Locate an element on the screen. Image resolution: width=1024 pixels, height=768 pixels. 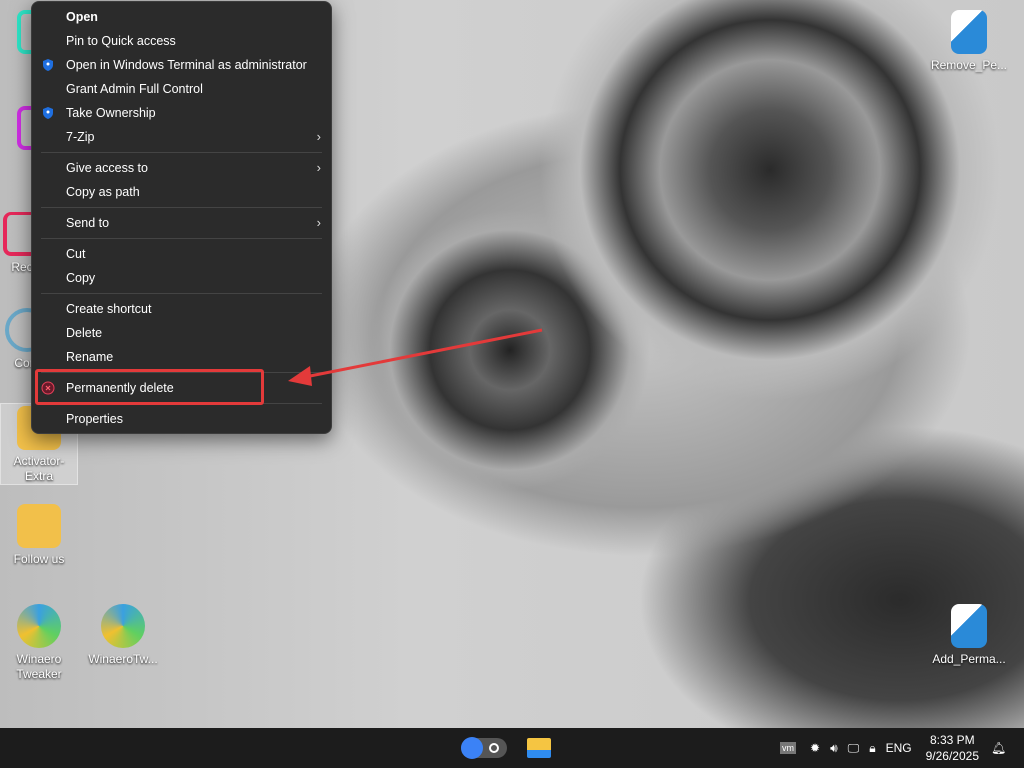
label: Copy is located at coordinates (81, 278).